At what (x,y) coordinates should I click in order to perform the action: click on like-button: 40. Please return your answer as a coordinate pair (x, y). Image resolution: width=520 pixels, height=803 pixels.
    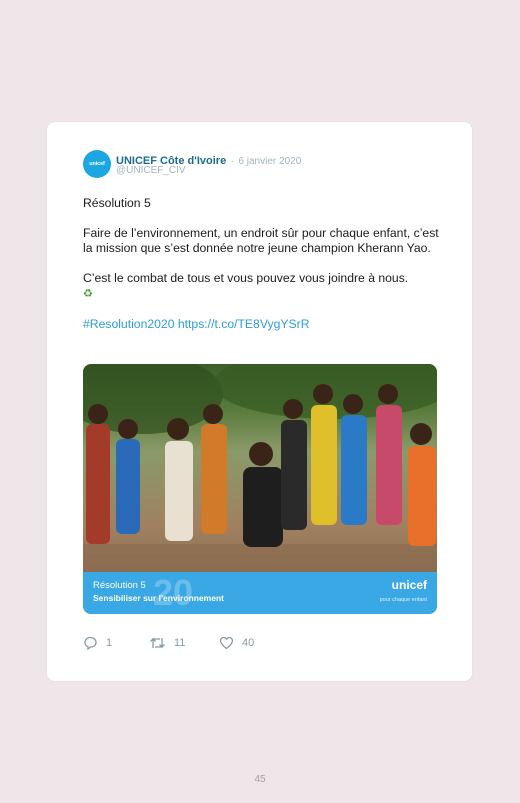
    Looking at the image, I should click on (236, 643).